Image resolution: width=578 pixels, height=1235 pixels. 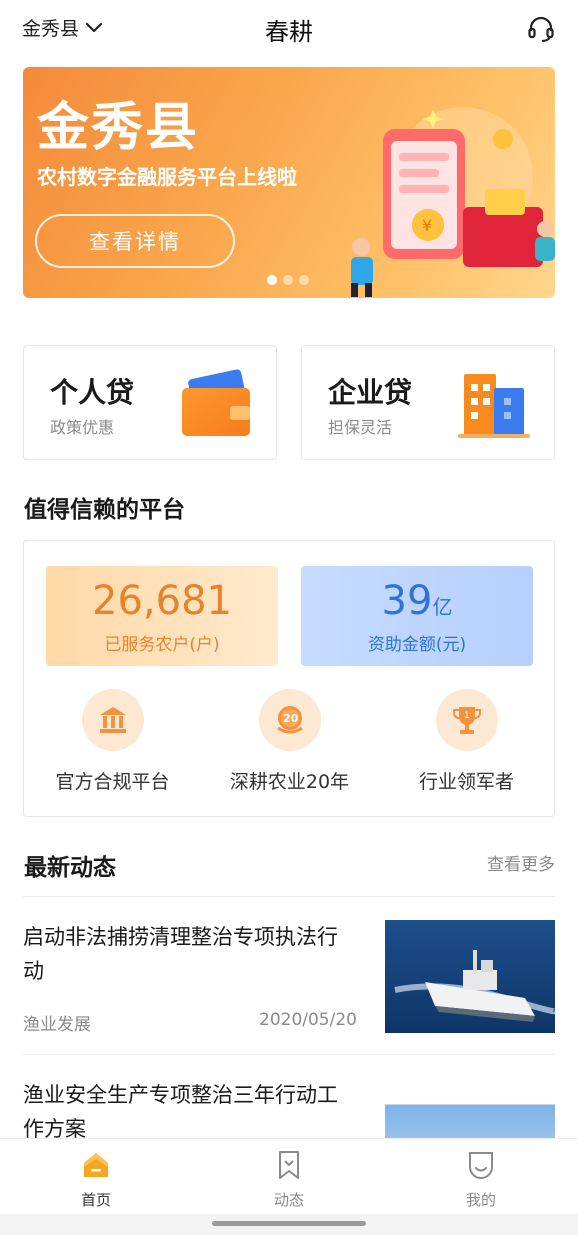 What do you see at coordinates (57, 1025) in the screenshot?
I see `news-category: 渔业发展` at bounding box center [57, 1025].